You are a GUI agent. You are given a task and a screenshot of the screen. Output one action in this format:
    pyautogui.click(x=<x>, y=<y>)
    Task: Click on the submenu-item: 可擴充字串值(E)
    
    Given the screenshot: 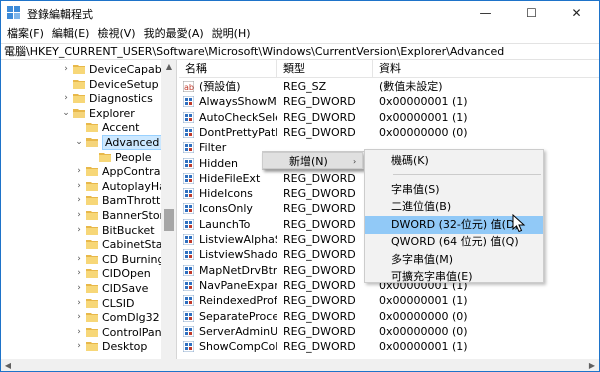 What is the action you would take?
    pyautogui.click(x=454, y=277)
    